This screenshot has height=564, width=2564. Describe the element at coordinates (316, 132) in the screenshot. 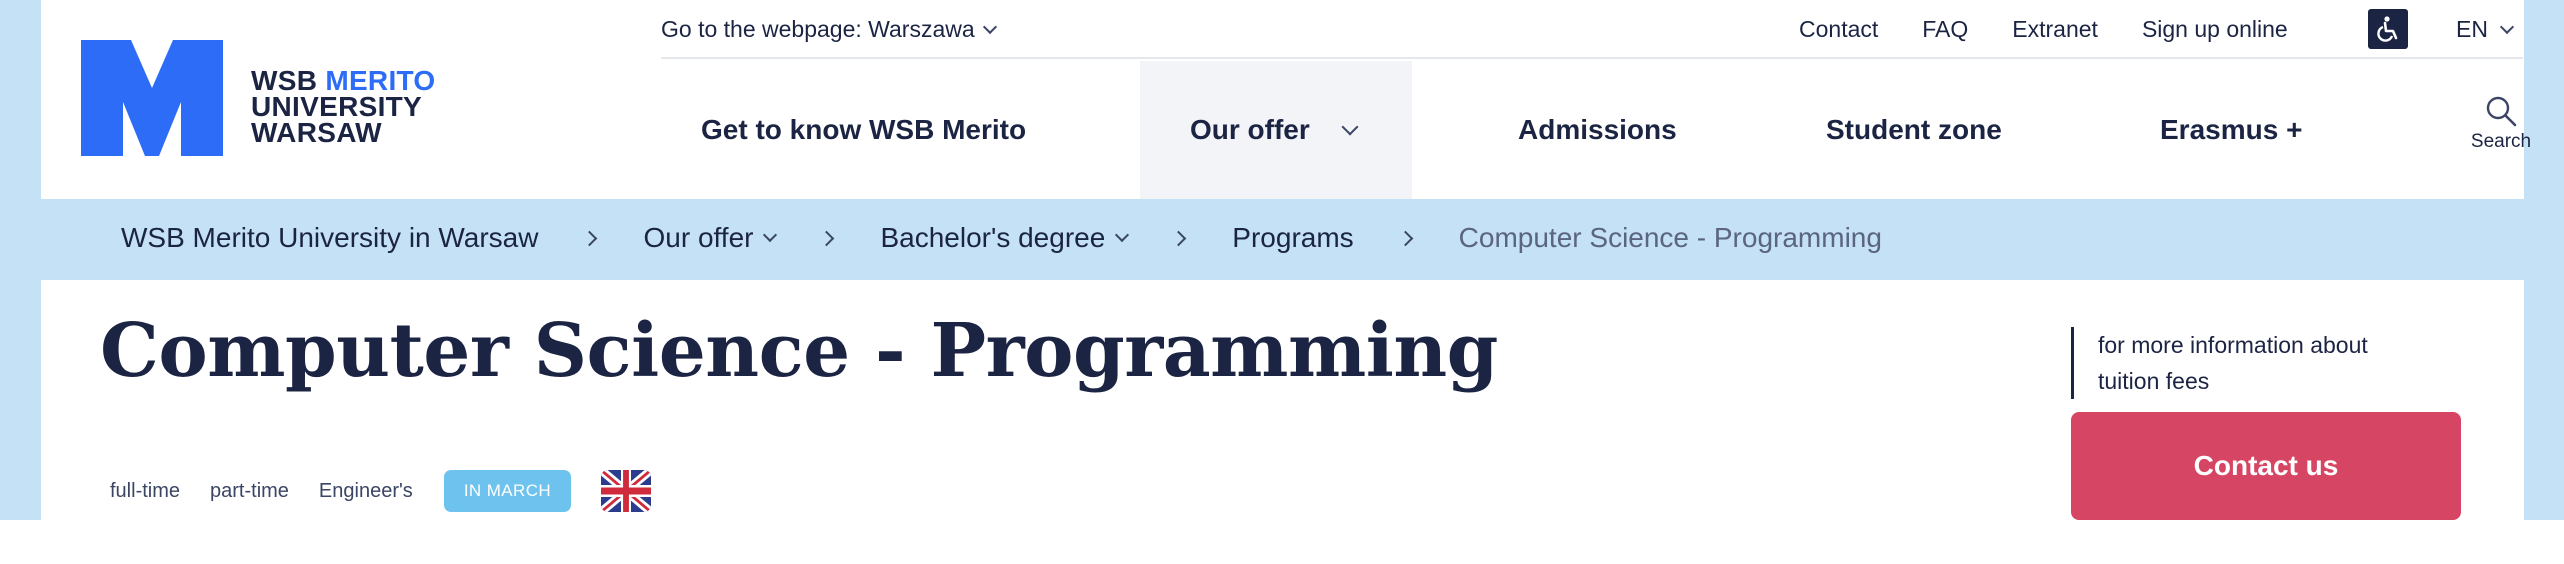

I see `logo-word-warsaw: WARSAW` at that location.